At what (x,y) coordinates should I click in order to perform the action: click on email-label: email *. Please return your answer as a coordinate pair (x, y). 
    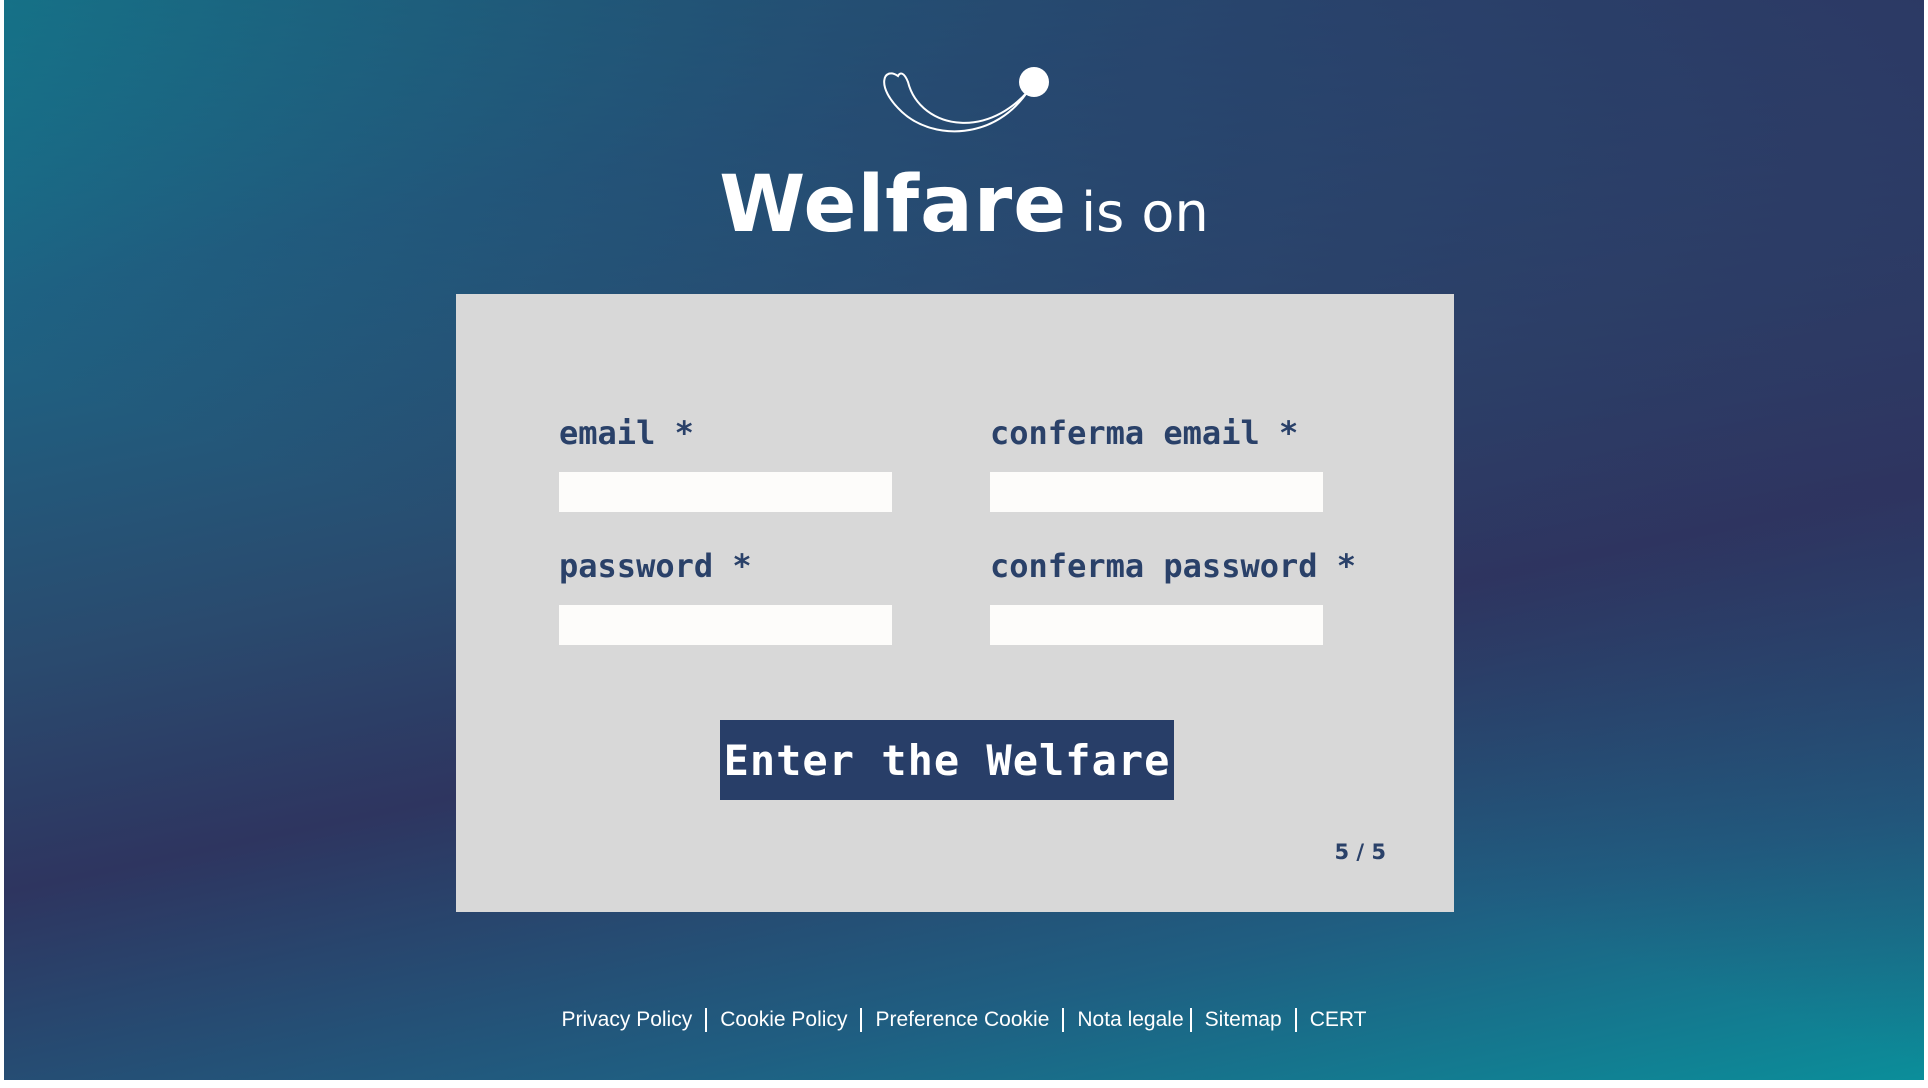
    Looking at the image, I should click on (626, 433).